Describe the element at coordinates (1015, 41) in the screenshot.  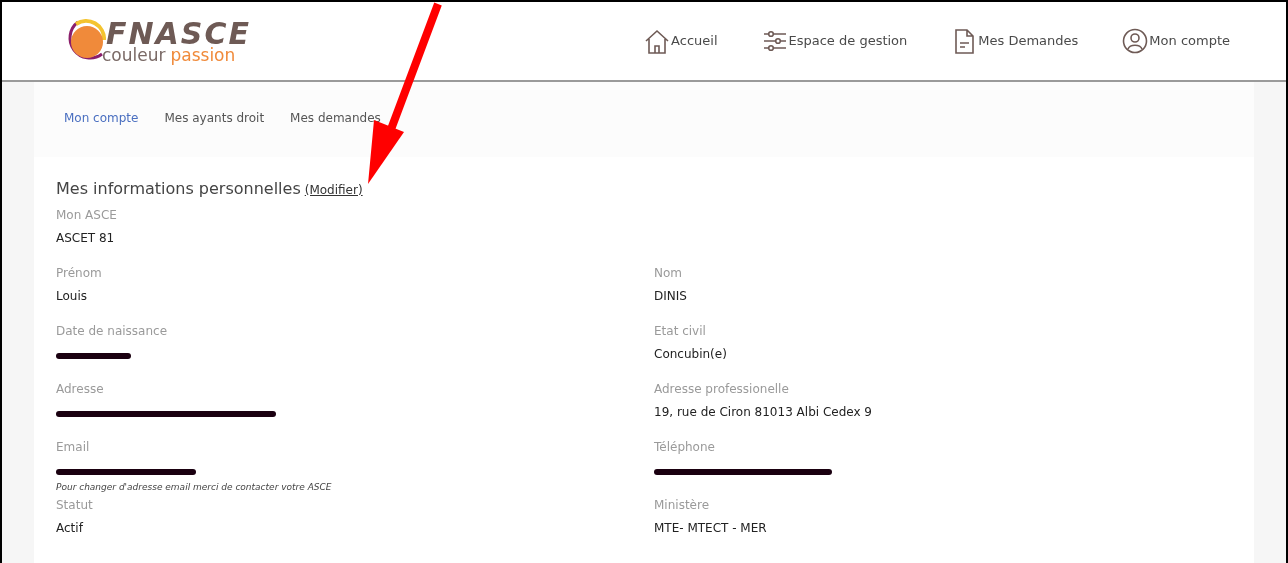
I see `nav-link: Mes Demandes` at that location.